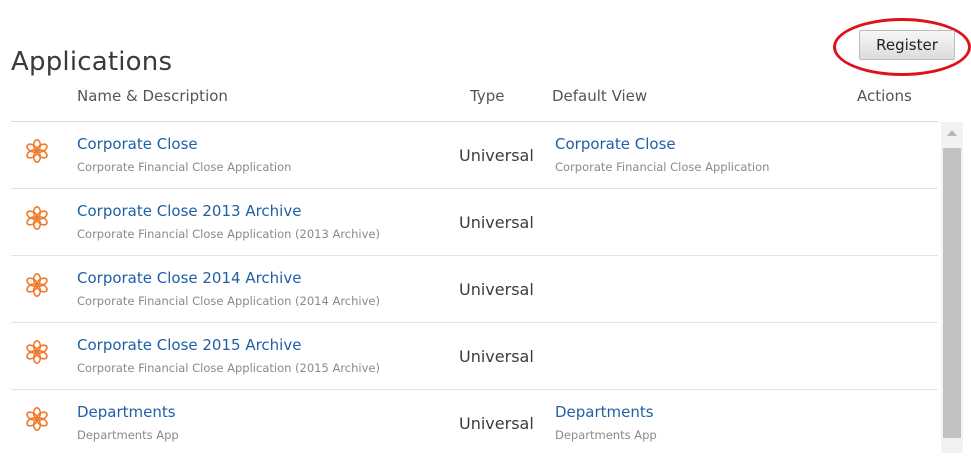 The width and height of the screenshot is (971, 456). I want to click on column-header-type: Type, so click(487, 96).